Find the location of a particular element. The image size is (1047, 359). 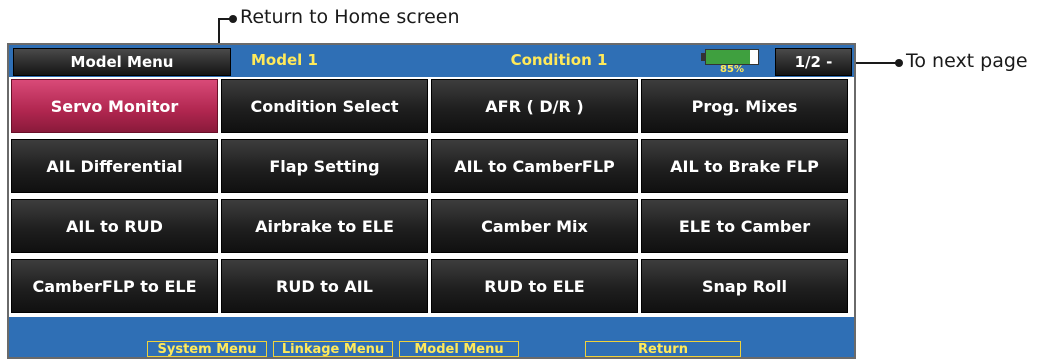

menu-item-condition-select: Condition Select is located at coordinates (324, 106).